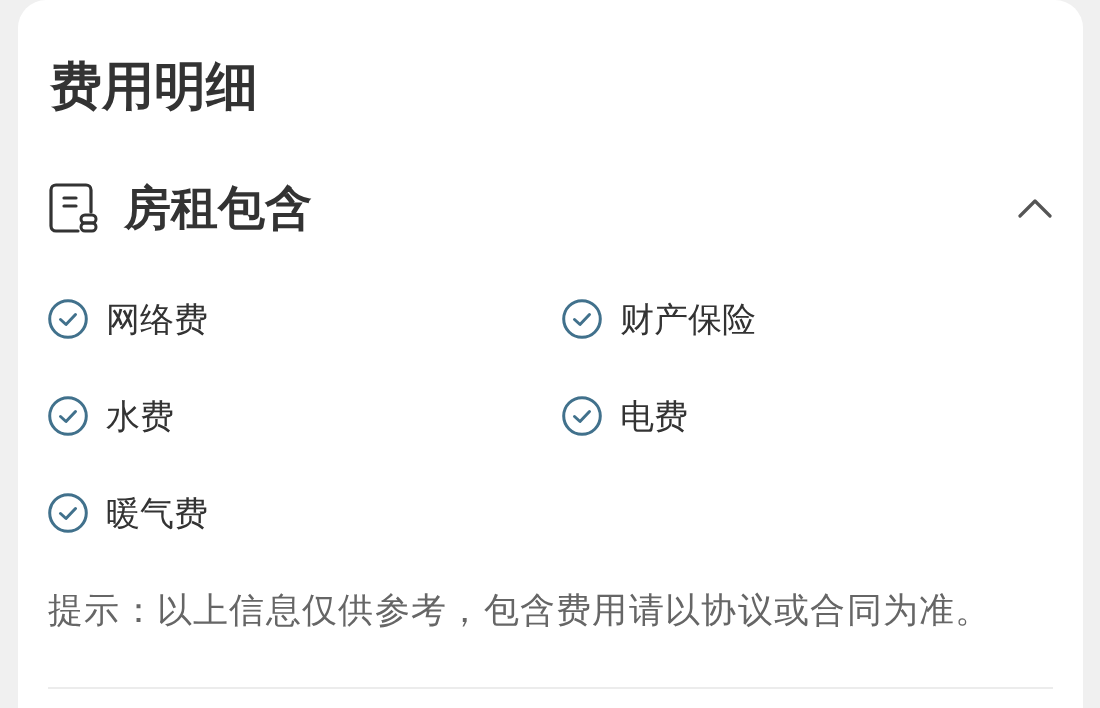  I want to click on section-title: 房租包含, so click(218, 208).